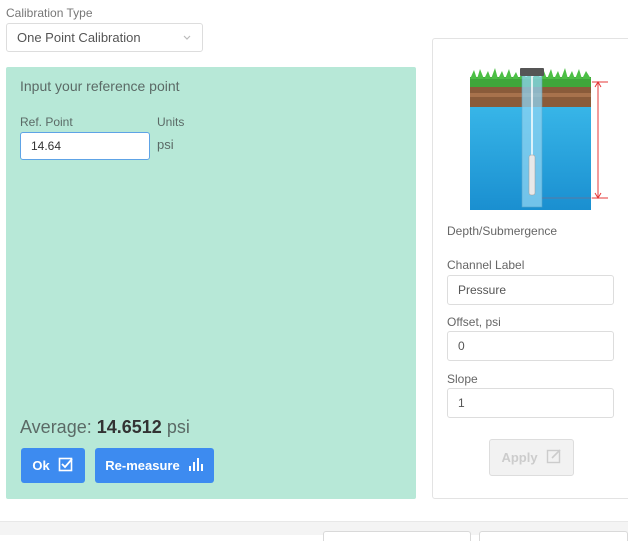  I want to click on average-readout: Average: 14.6512 psi, so click(105, 427).